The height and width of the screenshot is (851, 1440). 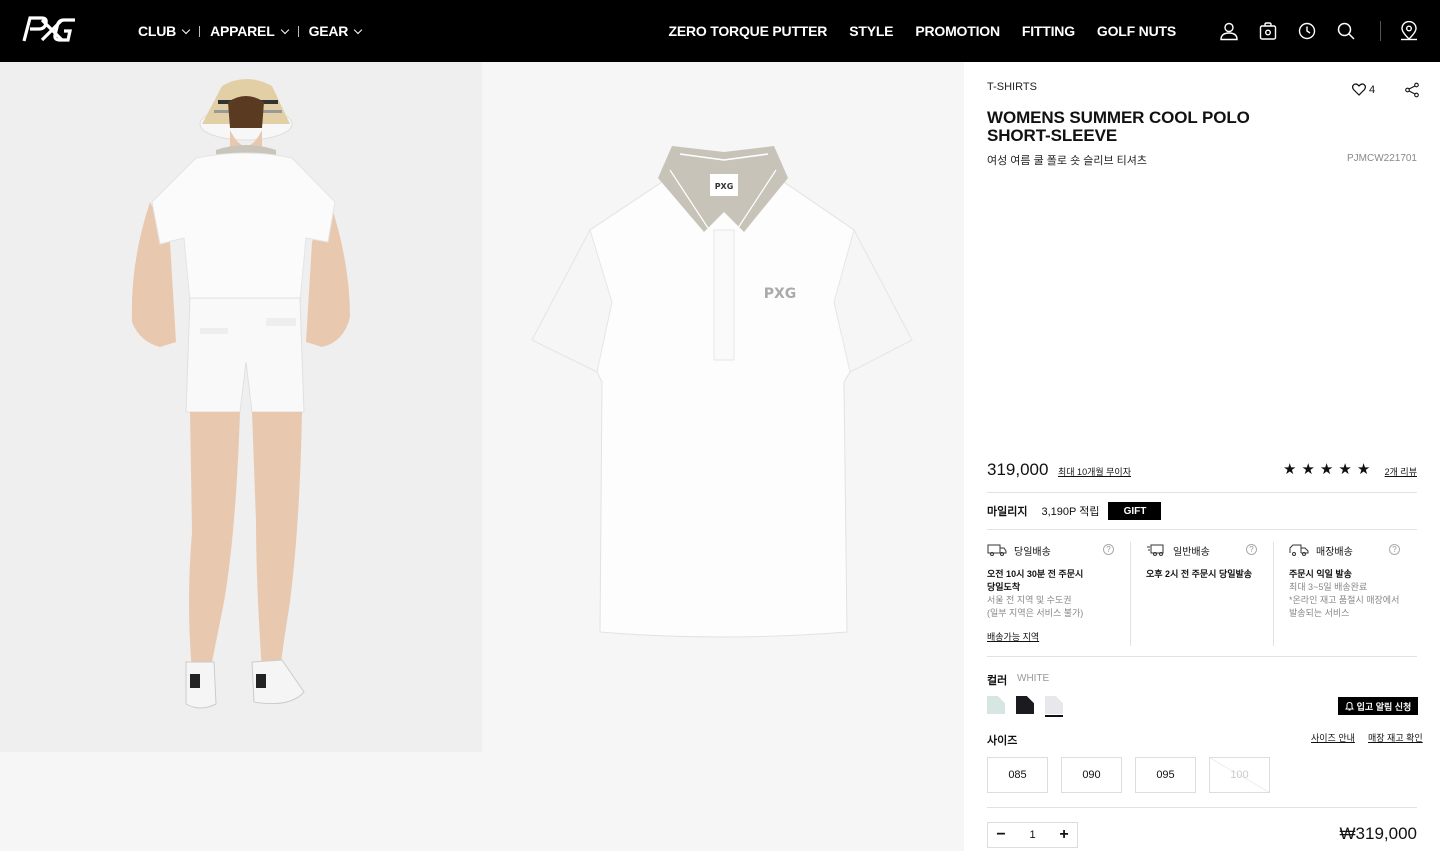 I want to click on shipping-detail: 당일도착, so click(x=1004, y=587).